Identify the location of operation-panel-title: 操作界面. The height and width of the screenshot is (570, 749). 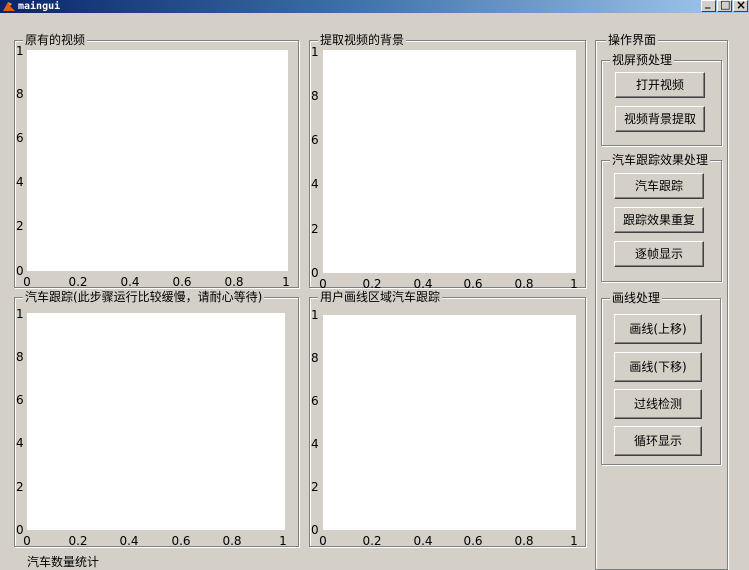
(632, 40).